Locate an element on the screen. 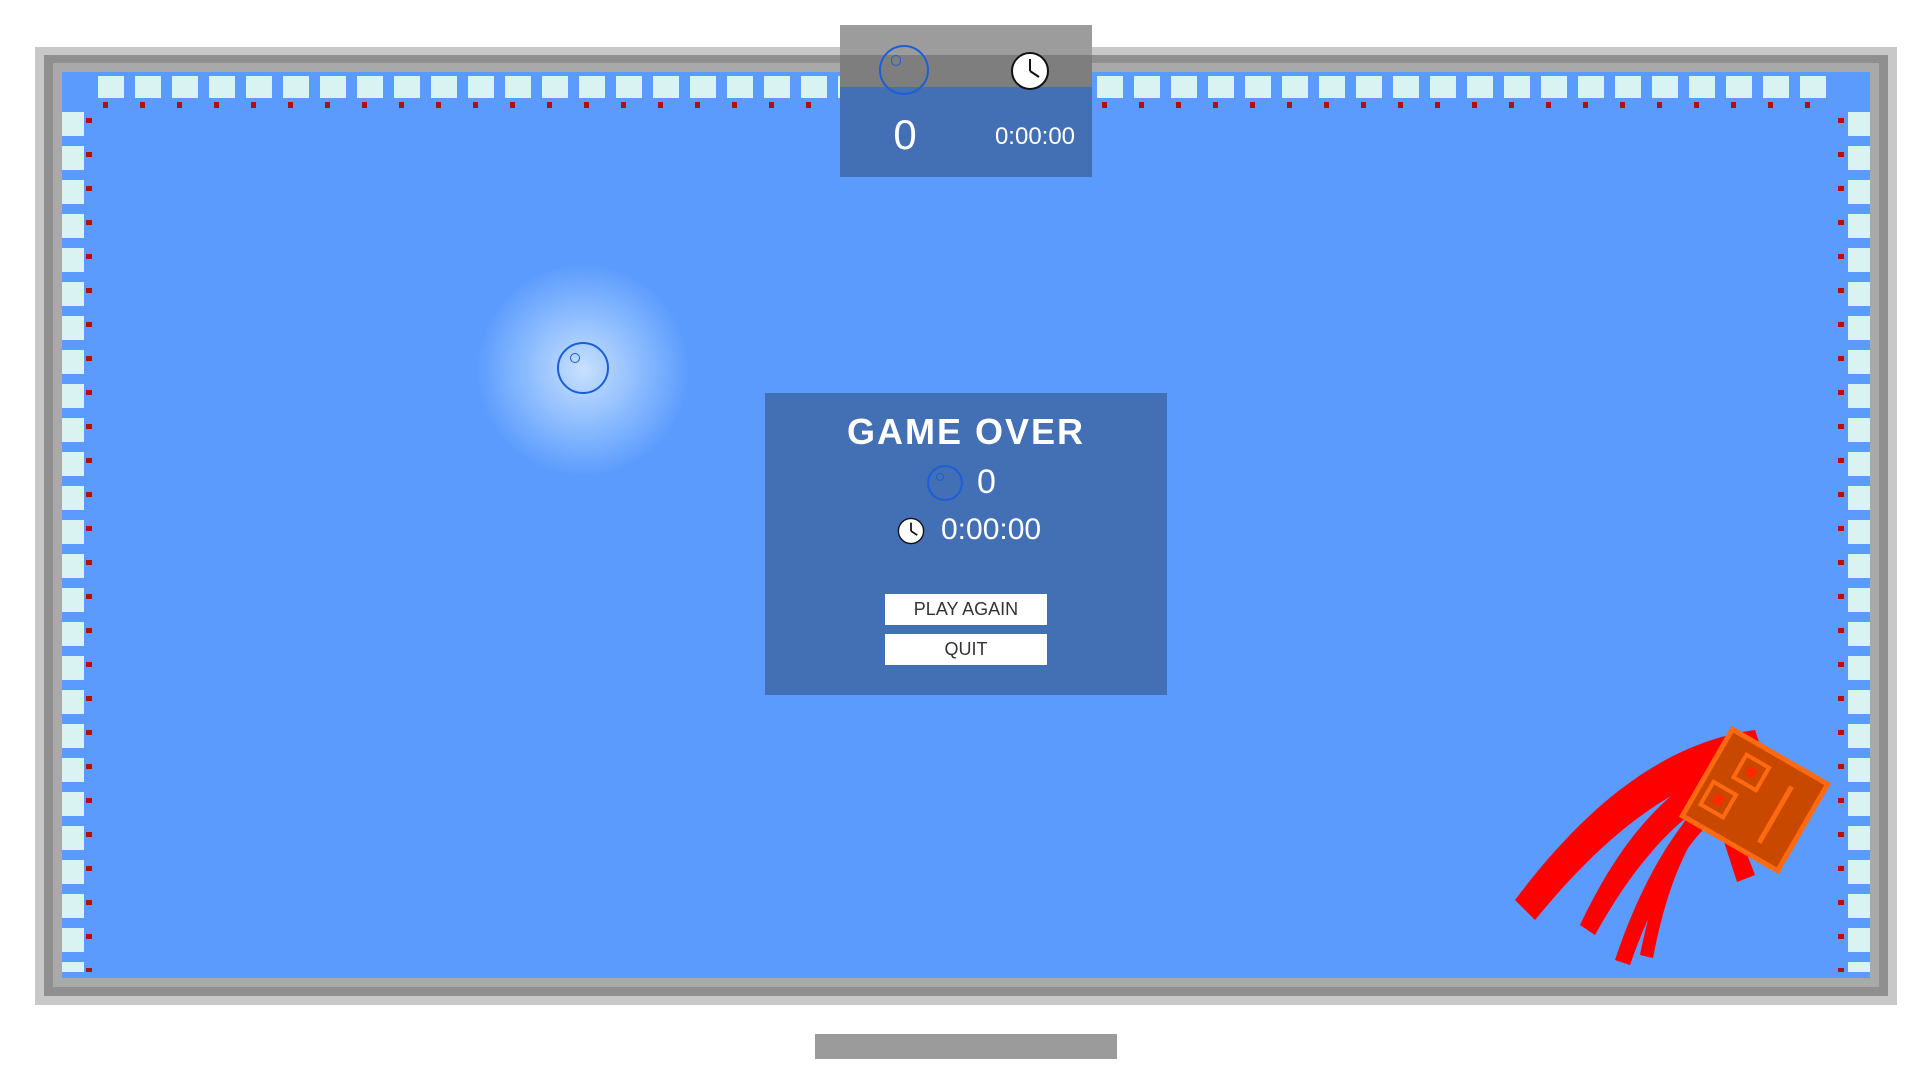 Image resolution: width=1919 pixels, height=1079 pixels. game-over-title: GAME OVER is located at coordinates (966, 431).